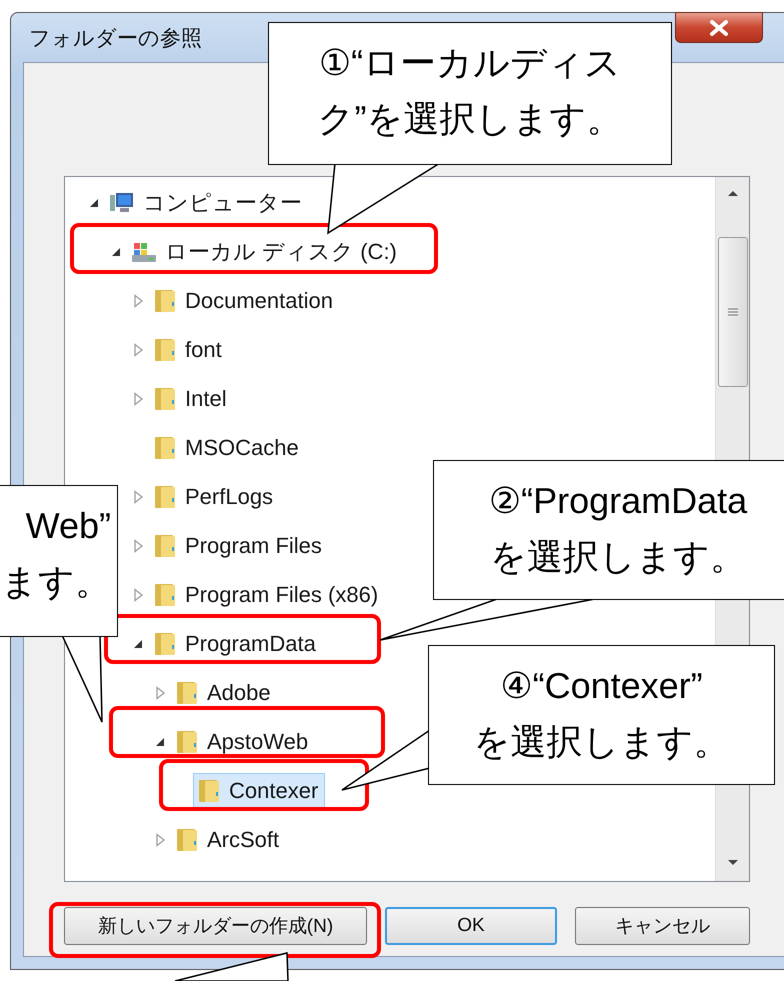 Image resolution: width=784 pixels, height=981 pixels. I want to click on tree-item: コンピューター, so click(207, 202).